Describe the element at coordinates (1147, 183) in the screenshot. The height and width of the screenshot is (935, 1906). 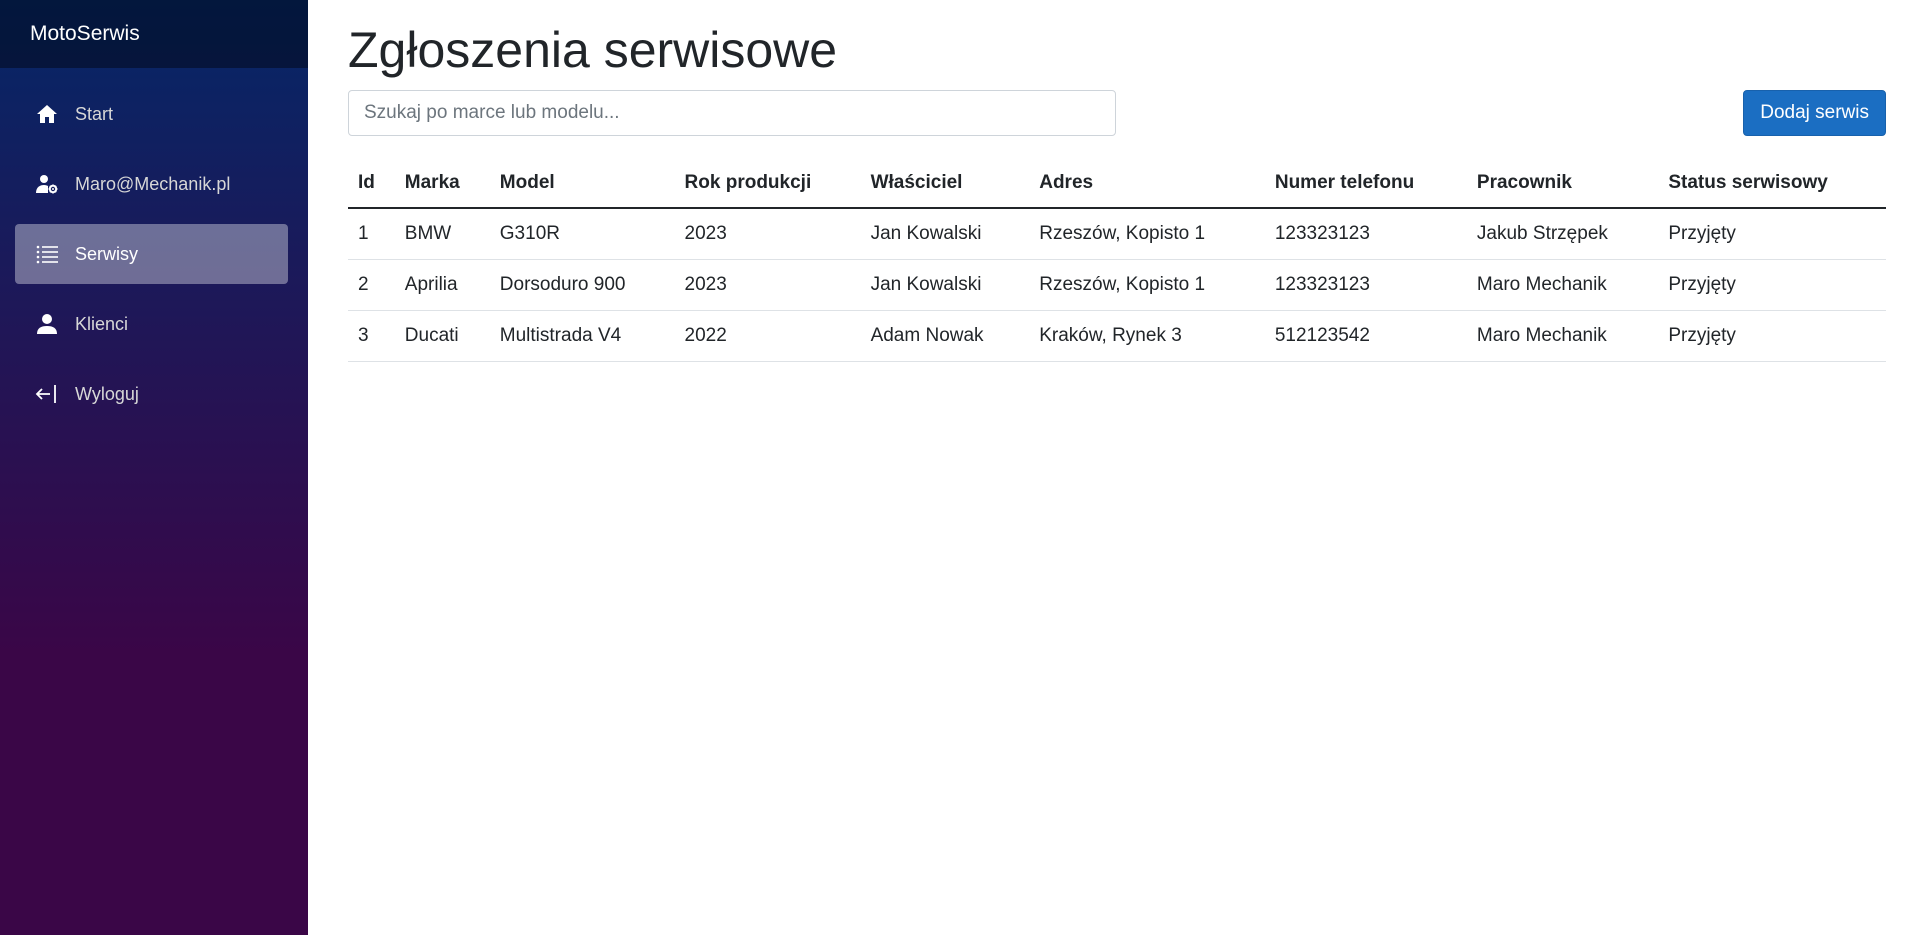
I see `column-header-adres: Adres` at that location.